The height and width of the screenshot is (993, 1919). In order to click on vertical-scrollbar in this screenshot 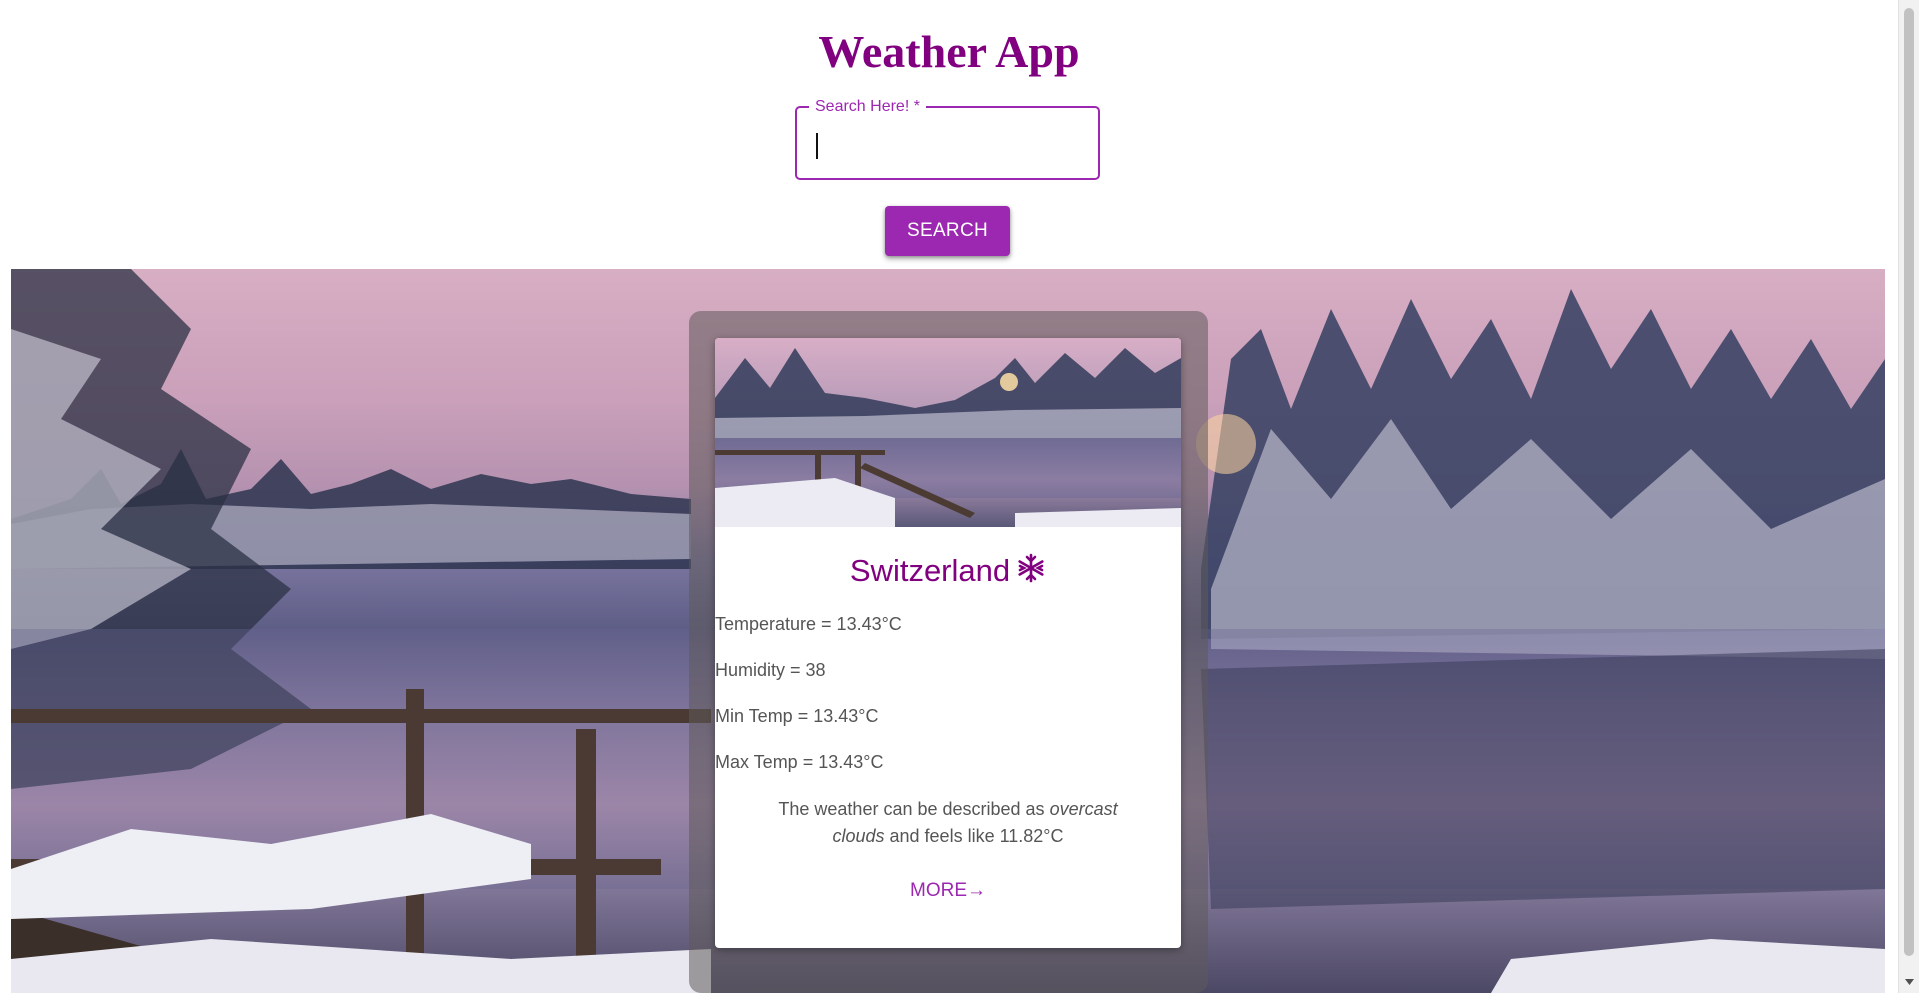, I will do `click(1908, 496)`.